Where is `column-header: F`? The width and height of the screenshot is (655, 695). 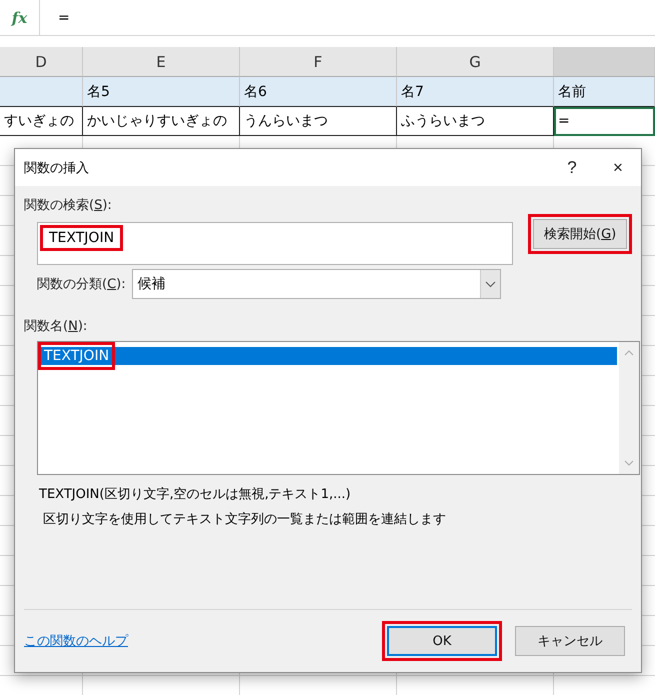 column-header: F is located at coordinates (318, 62).